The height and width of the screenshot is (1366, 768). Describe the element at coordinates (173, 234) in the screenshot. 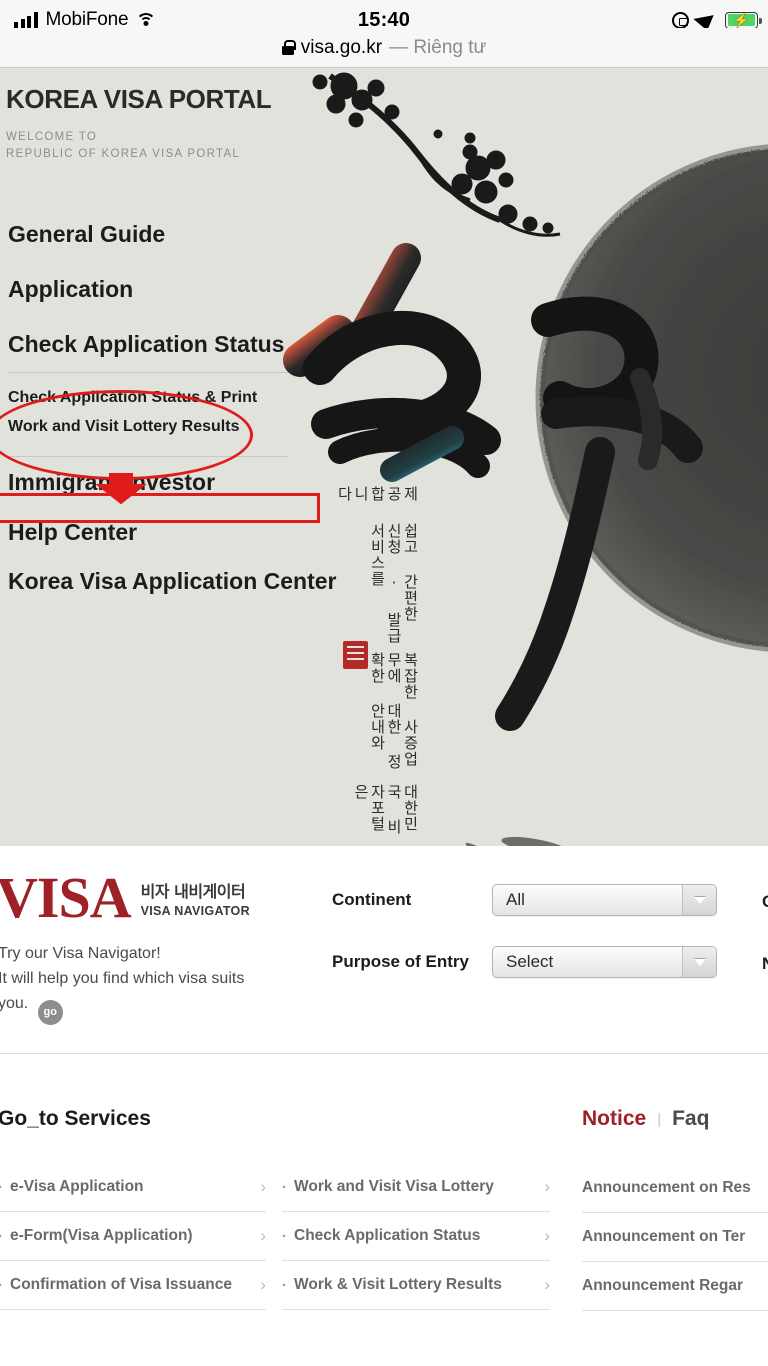

I see `nav-item-general-guide: General Guide` at that location.